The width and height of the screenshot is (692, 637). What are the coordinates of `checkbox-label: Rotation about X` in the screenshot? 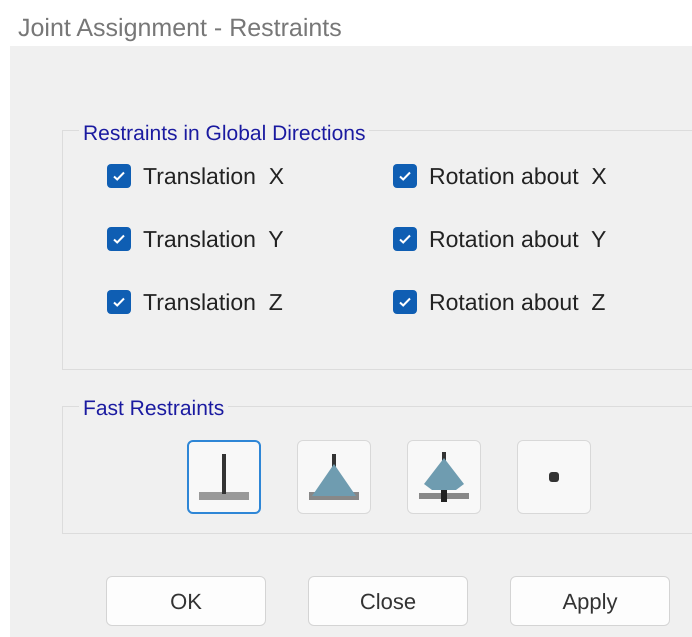 It's located at (518, 176).